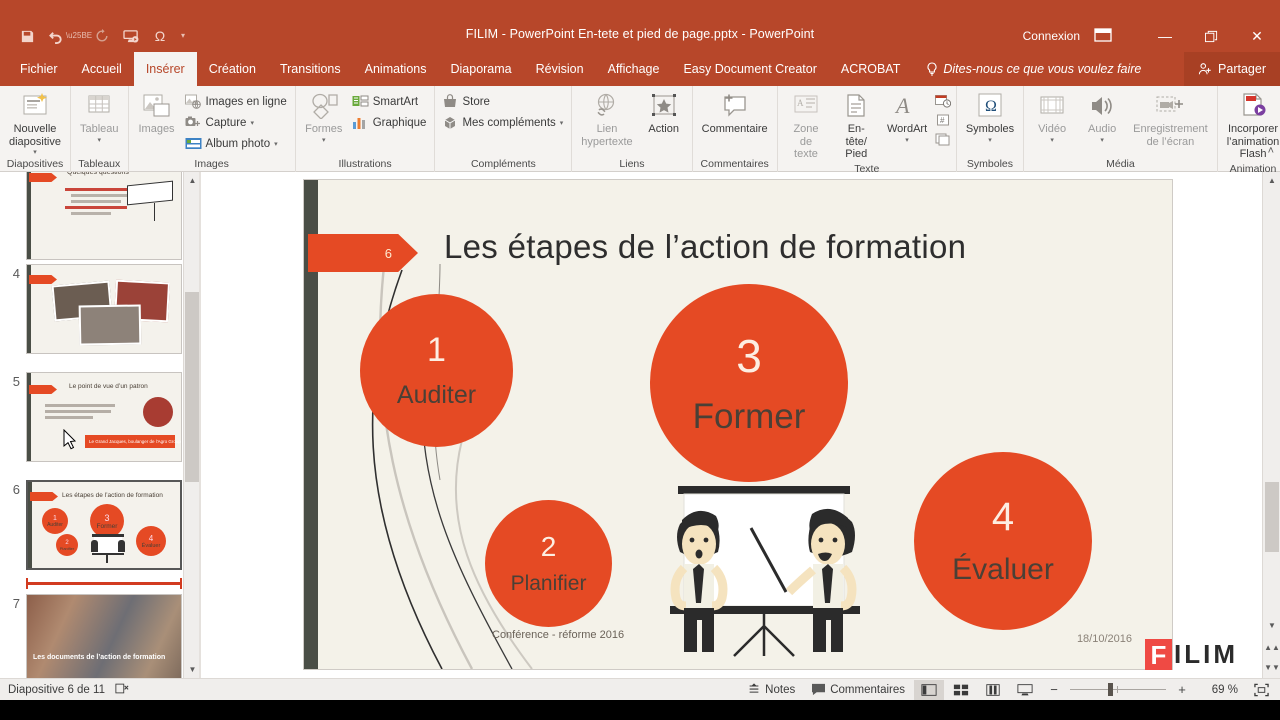 The width and height of the screenshot is (1280, 720). What do you see at coordinates (1052, 117) in the screenshot?
I see `video-button: Vidéo ▾` at bounding box center [1052, 117].